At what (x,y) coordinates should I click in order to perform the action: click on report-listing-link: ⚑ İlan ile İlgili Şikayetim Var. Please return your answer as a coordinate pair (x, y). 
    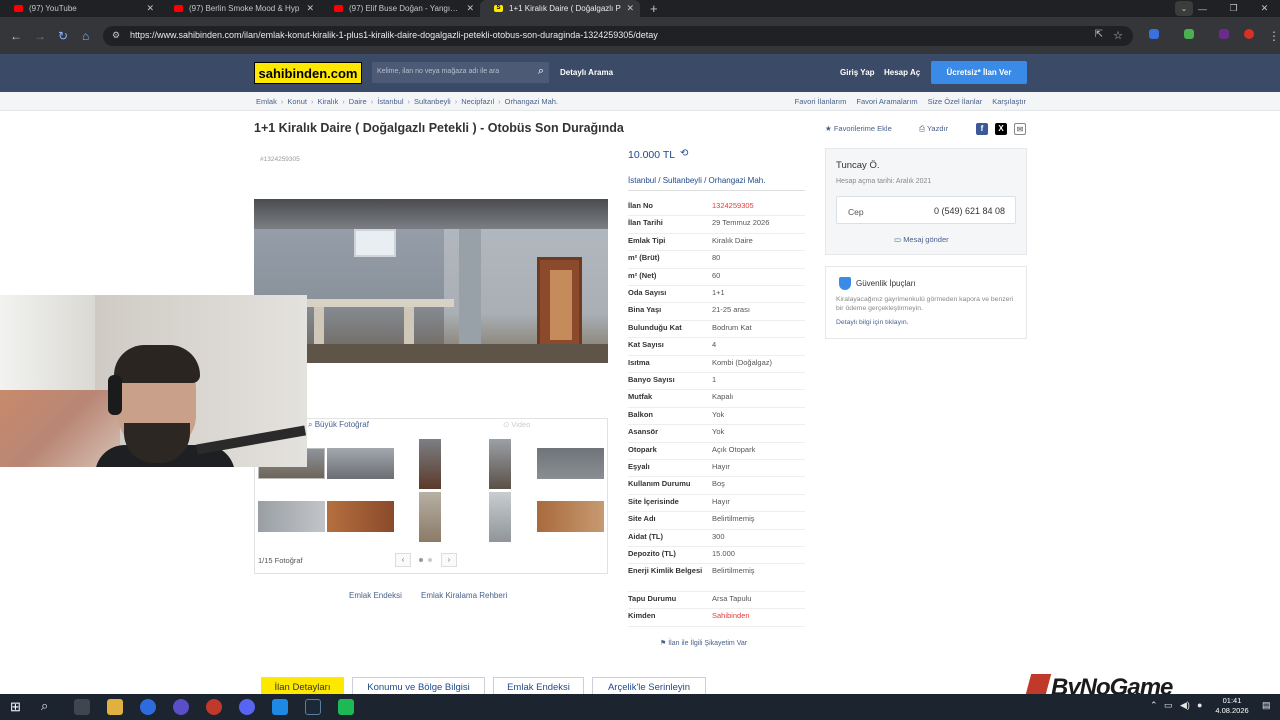
    Looking at the image, I should click on (703, 643).